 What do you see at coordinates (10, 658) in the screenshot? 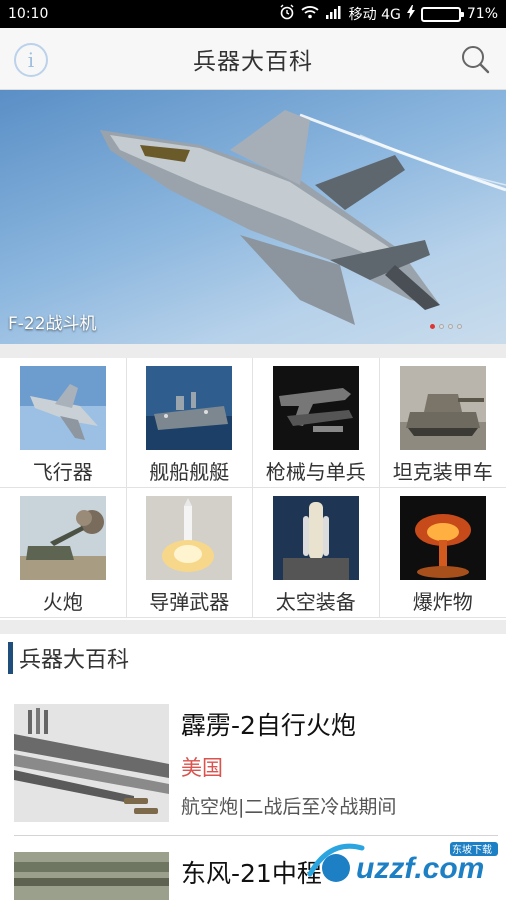
I see `section-accent-bar` at bounding box center [10, 658].